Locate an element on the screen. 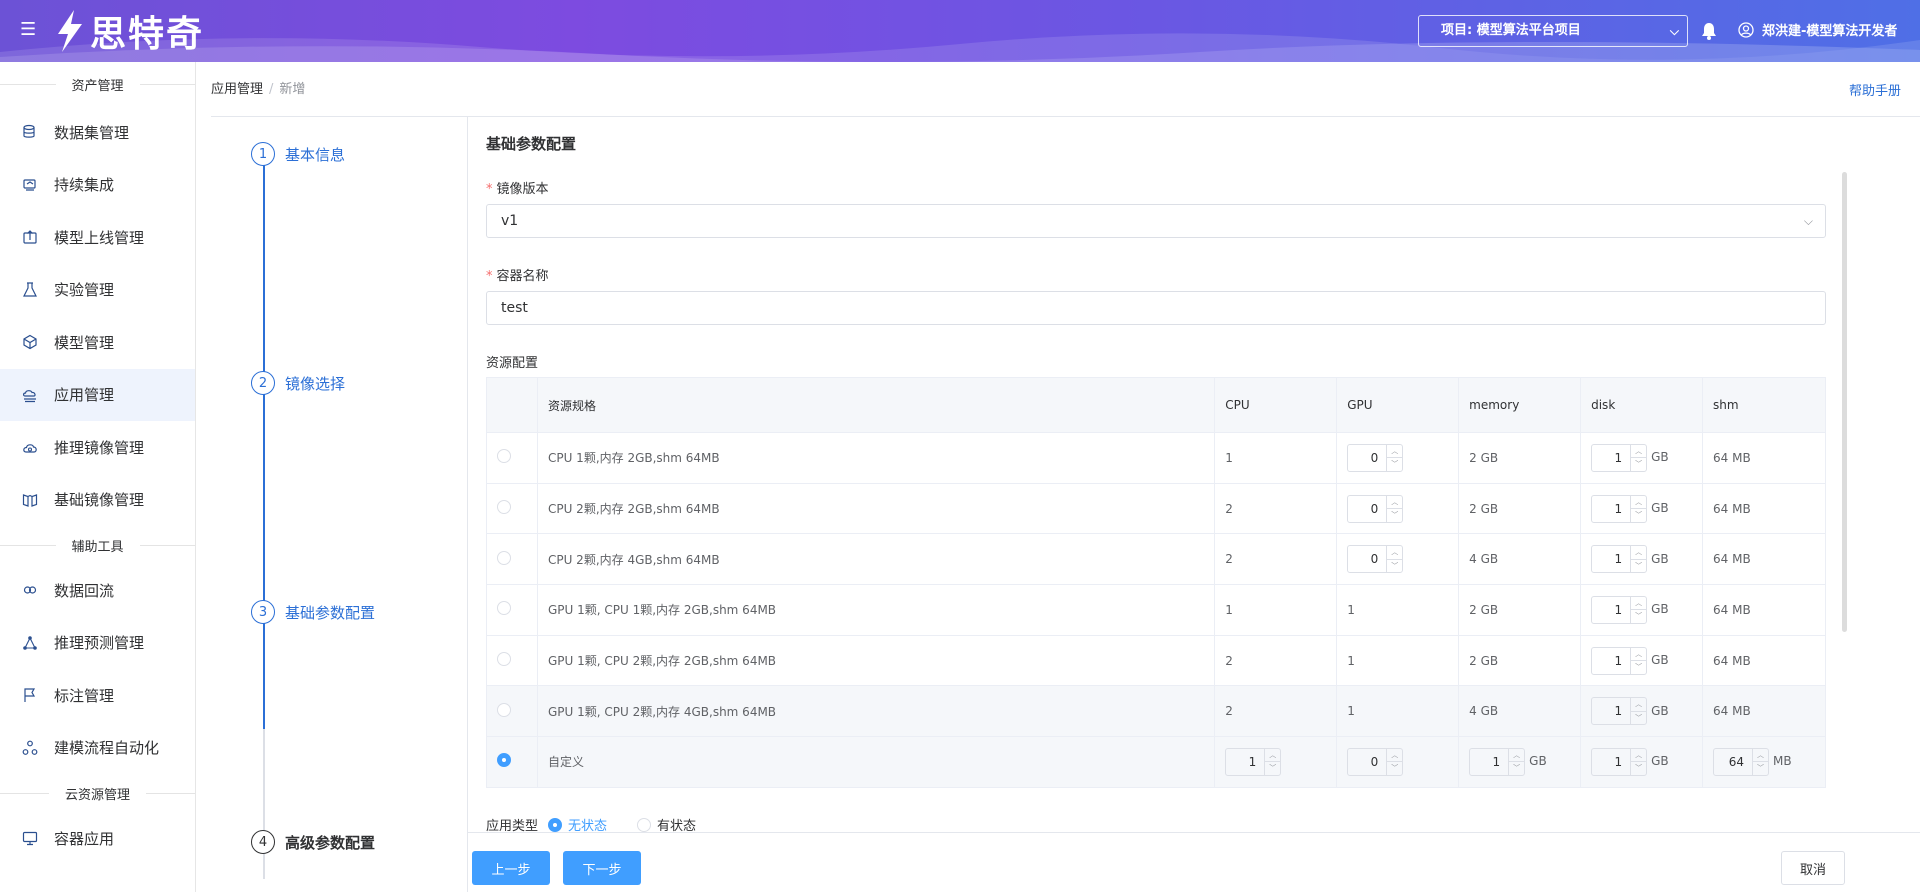  table-row: CPU 1颗,内存 2GB,shm 64MB 1 0 ︿ ﹀ 2 GB 1 ︿ ﹀ GB 64 MB is located at coordinates (1156, 458).